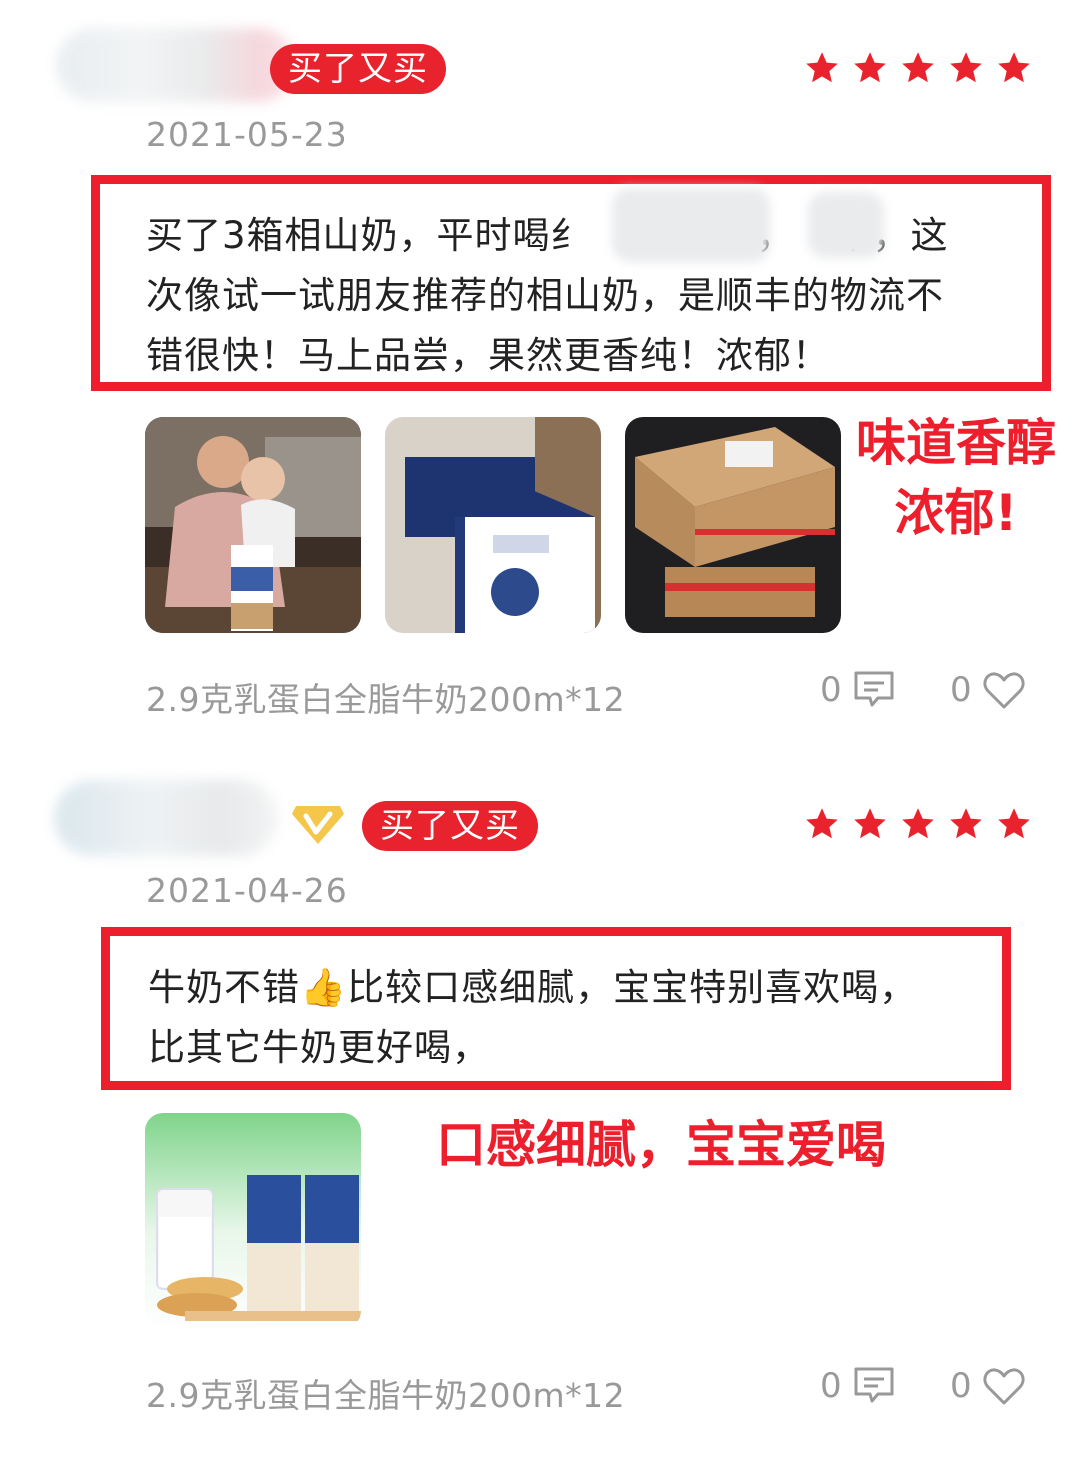  Describe the element at coordinates (533, 987) in the screenshot. I see `review-text-line: 牛奶不错👍比较口感细腻，宝宝特别喜欢喝，` at that location.